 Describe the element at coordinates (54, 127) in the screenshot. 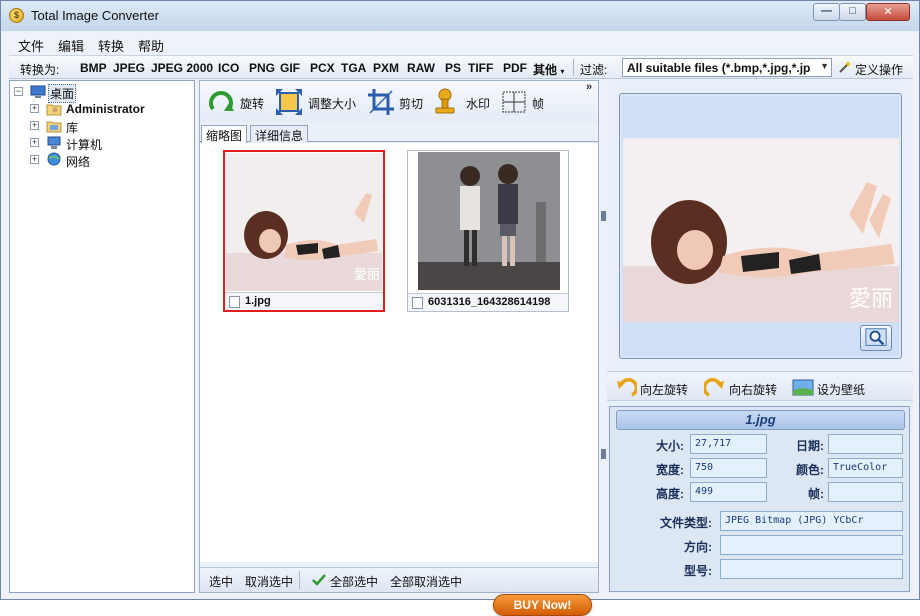

I see `library-folder-icon` at that location.